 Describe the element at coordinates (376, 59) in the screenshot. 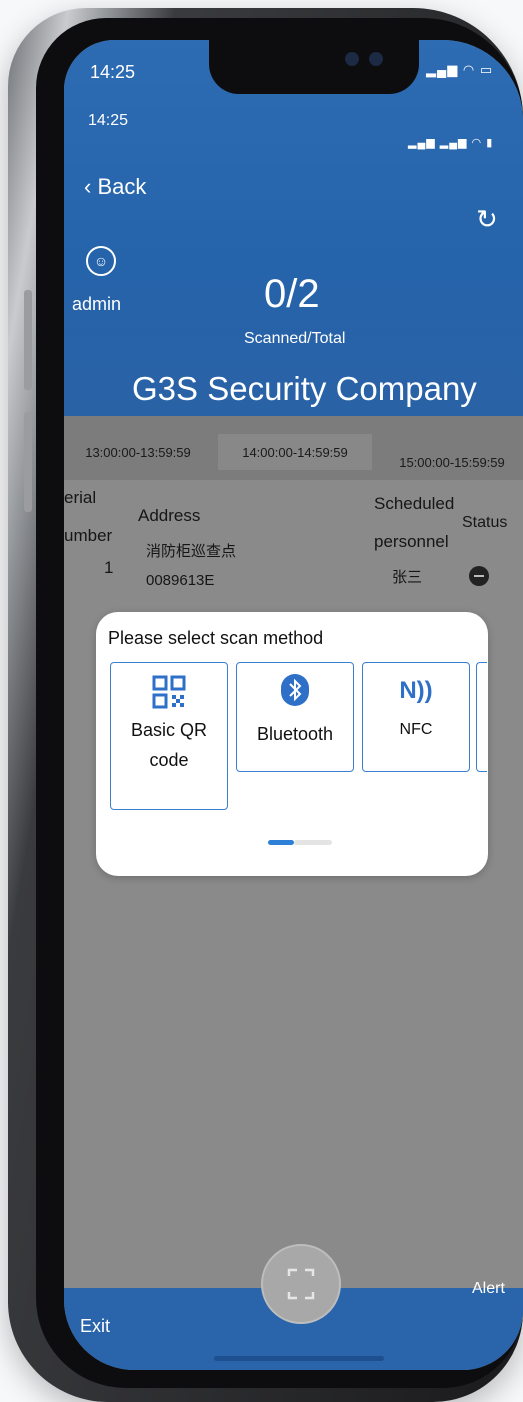

I see `sensor-icon` at that location.